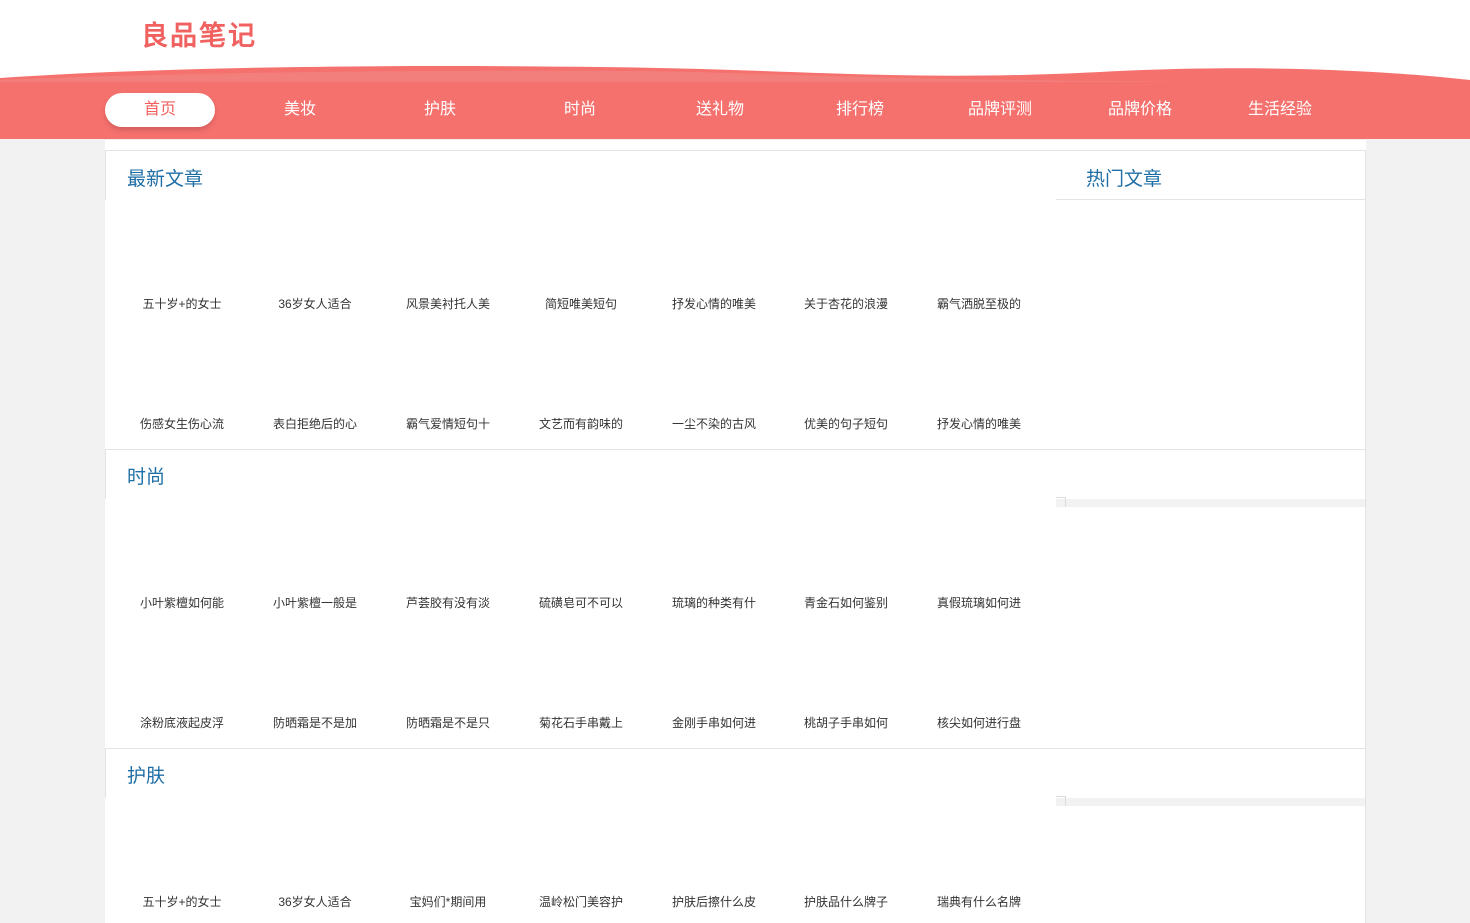 The image size is (1470, 923). I want to click on nav-gifts: 送礼物, so click(720, 110).